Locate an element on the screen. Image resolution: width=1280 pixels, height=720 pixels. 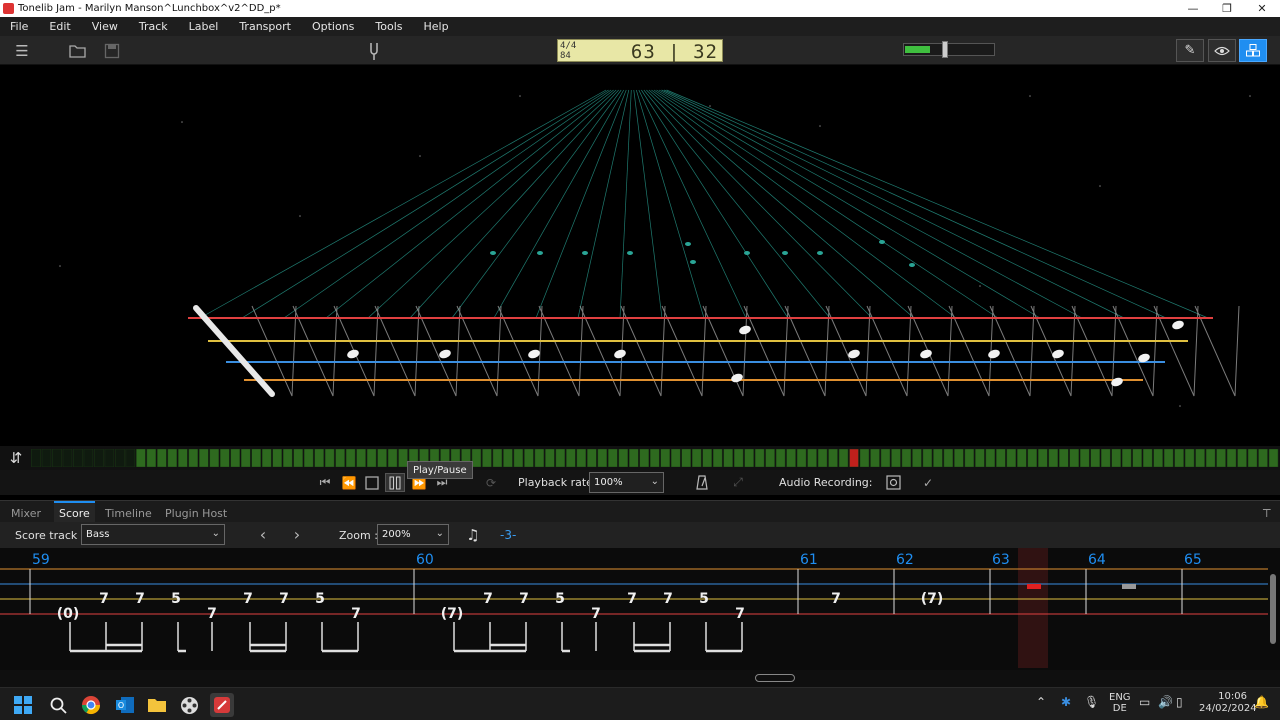
rewind-icon: ⏪ is located at coordinates (349, 482).